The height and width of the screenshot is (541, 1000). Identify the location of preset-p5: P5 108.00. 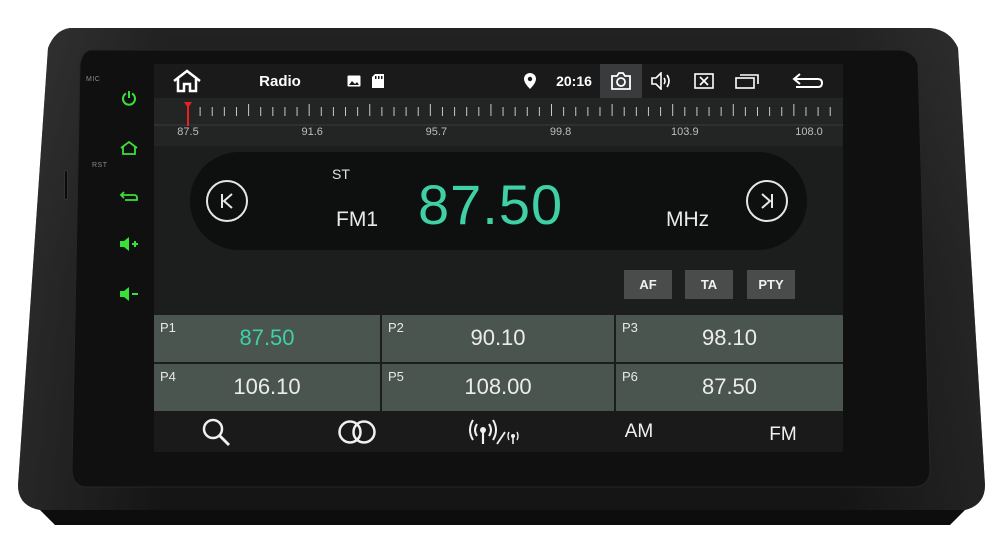
(498, 387).